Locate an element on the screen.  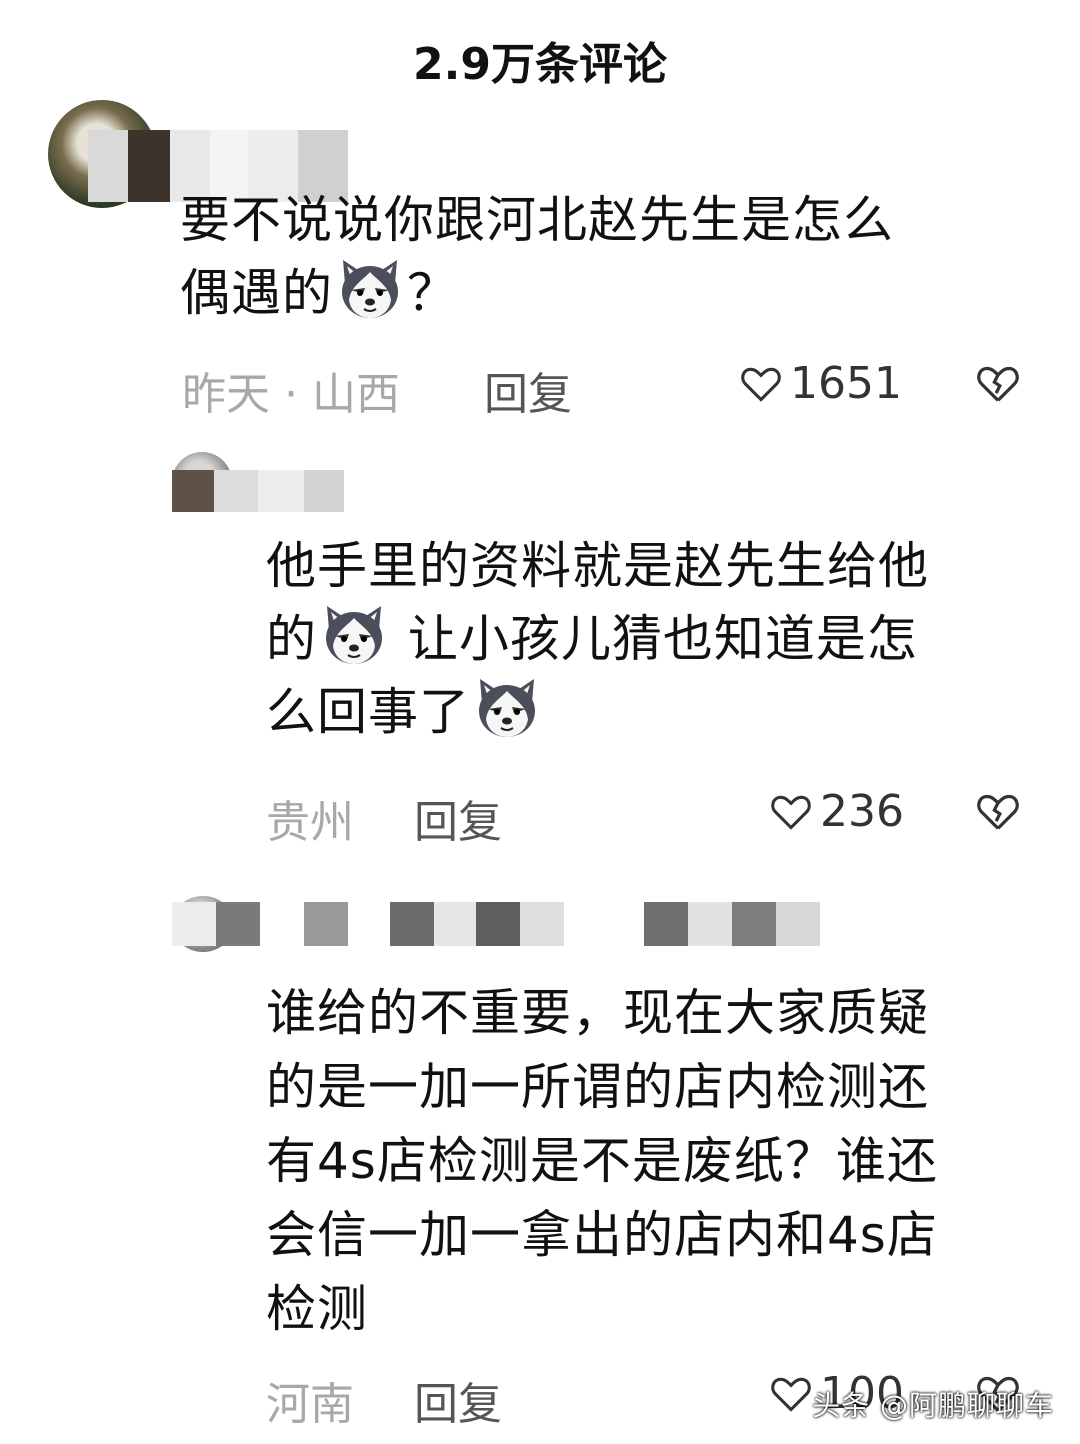
comments-header: 2.9万条评论 is located at coordinates (540, 64).